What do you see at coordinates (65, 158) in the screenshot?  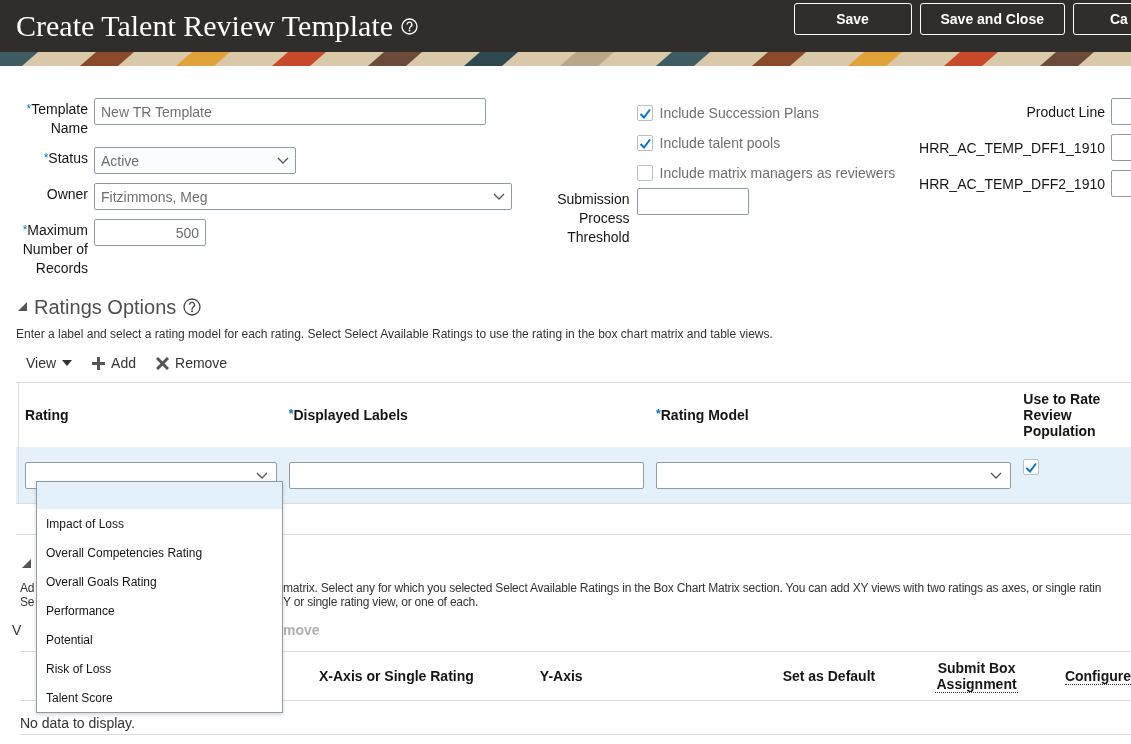 I see `field-label: *Status` at bounding box center [65, 158].